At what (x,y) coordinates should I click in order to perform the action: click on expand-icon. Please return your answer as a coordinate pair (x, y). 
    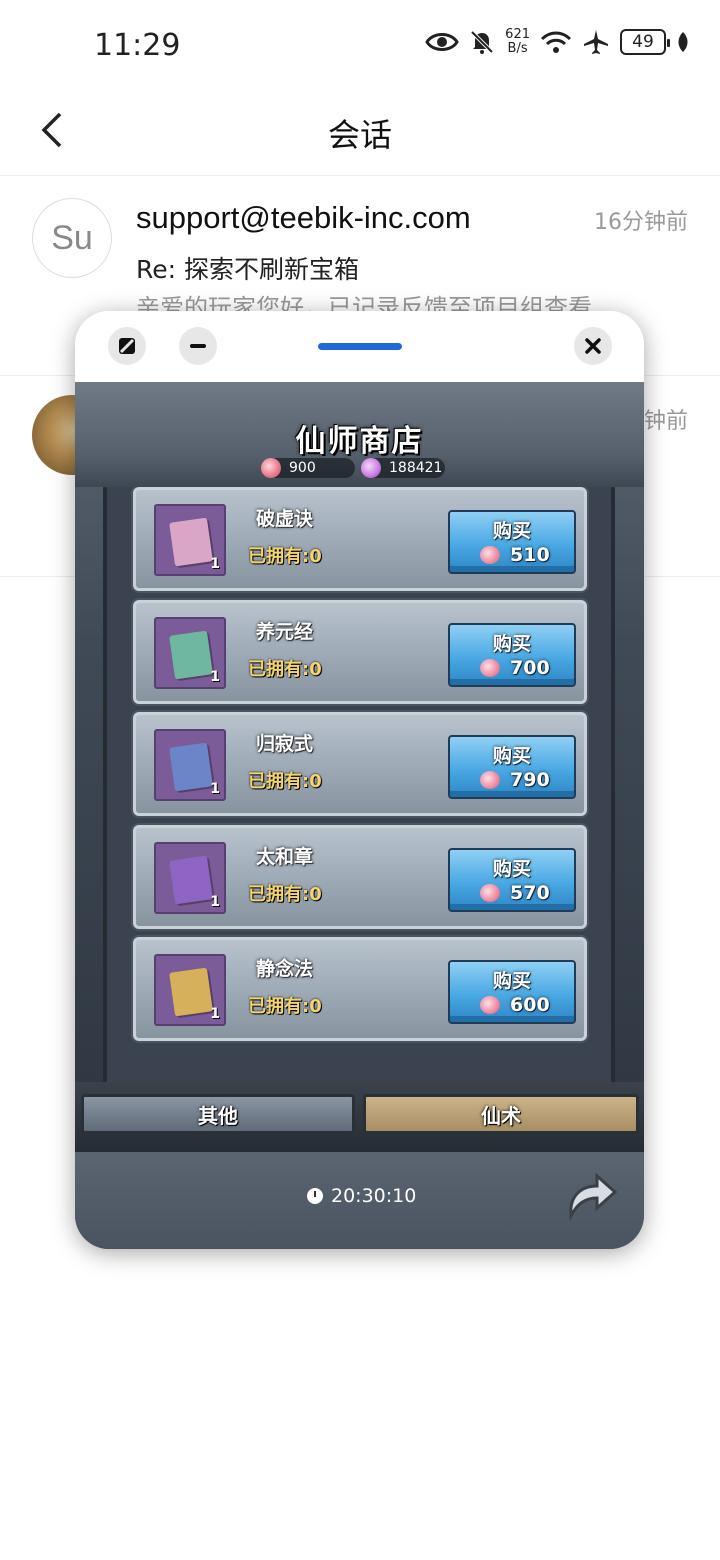
    Looking at the image, I should click on (127, 346).